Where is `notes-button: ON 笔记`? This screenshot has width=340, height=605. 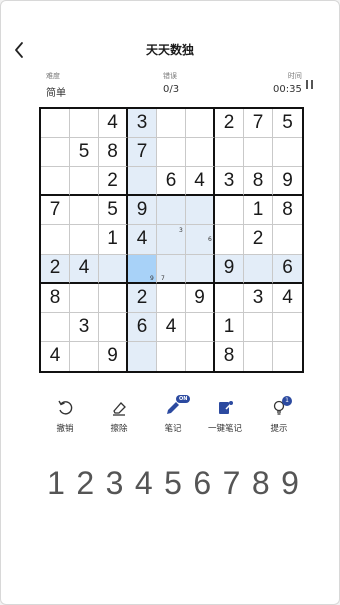 notes-button: ON 笔记 is located at coordinates (173, 417).